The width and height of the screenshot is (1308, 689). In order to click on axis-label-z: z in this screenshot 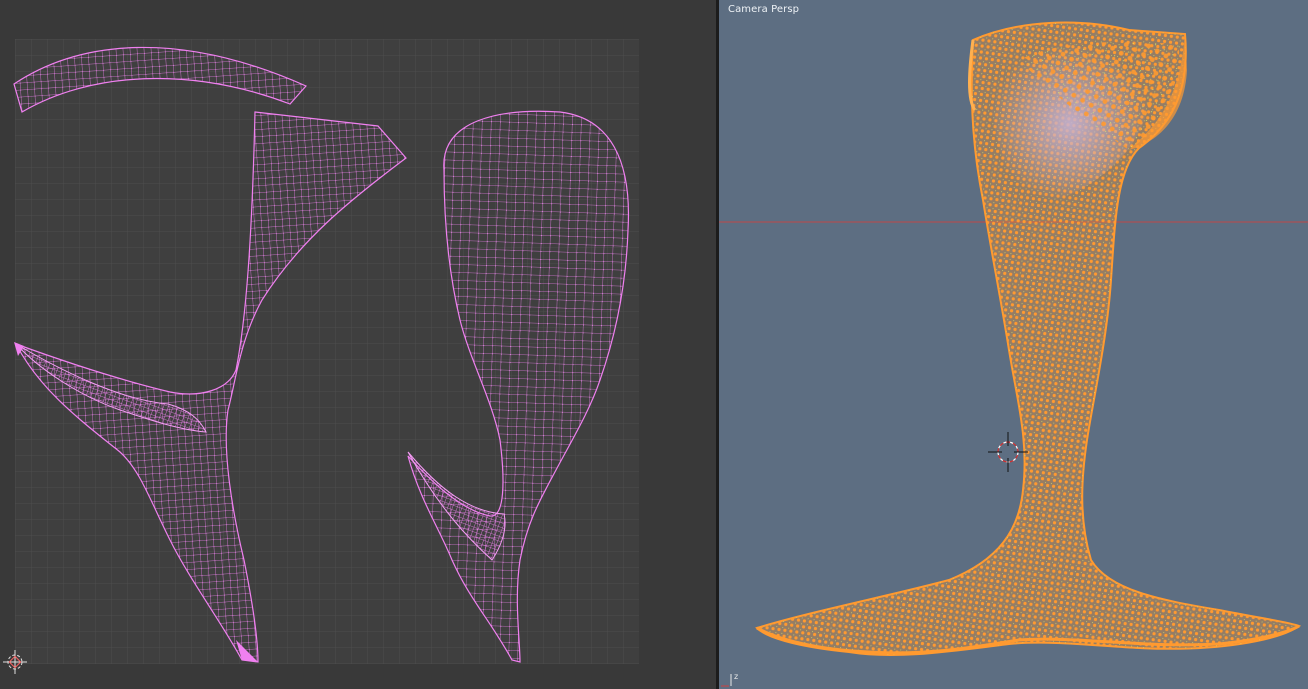, I will do `click(736, 676)`.